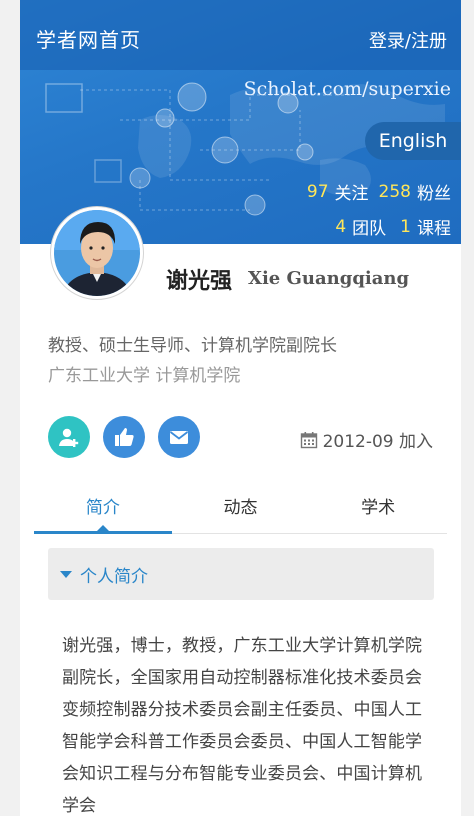  Describe the element at coordinates (240, 35) in the screenshot. I see `top-navigation-bar: 学者网首页 登录/注册` at that location.